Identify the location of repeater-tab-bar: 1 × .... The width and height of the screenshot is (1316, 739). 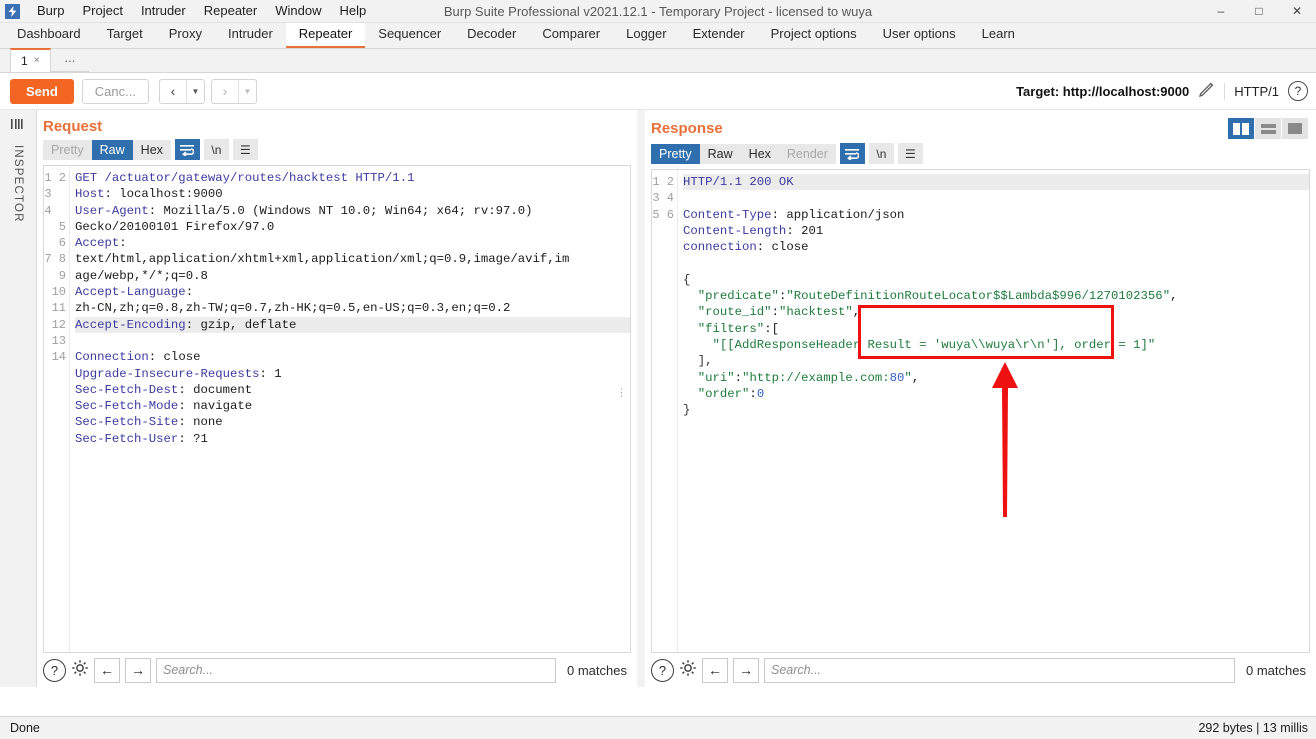
(658, 60).